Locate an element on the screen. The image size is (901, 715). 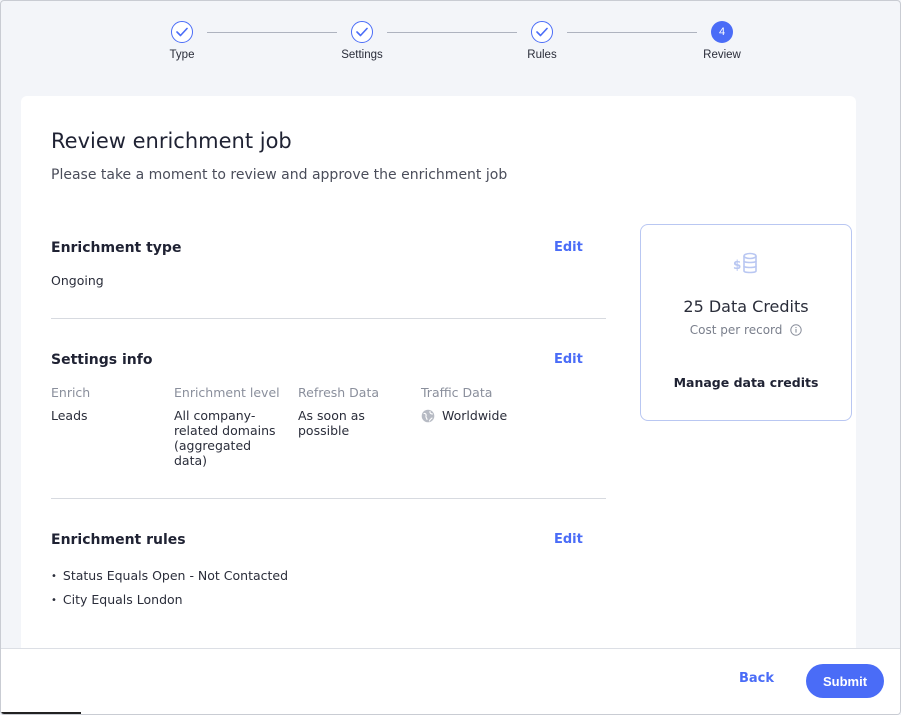
step-type: Type is located at coordinates (182, 41).